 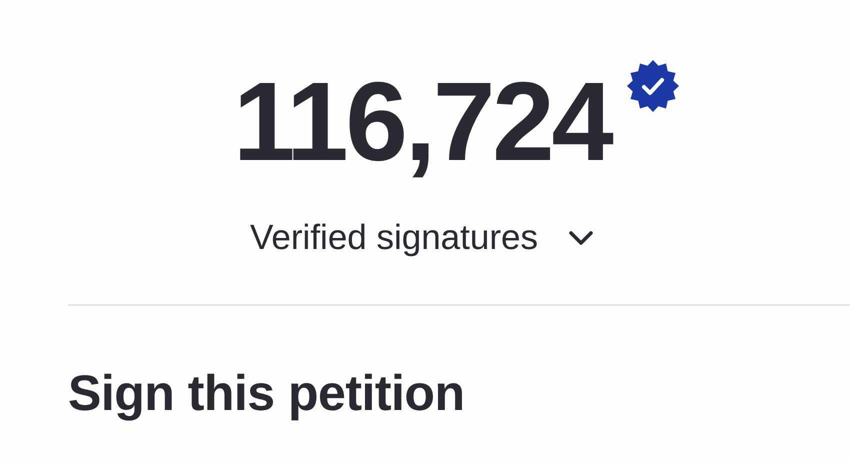 I want to click on signature-count: 116,724, so click(x=422, y=122).